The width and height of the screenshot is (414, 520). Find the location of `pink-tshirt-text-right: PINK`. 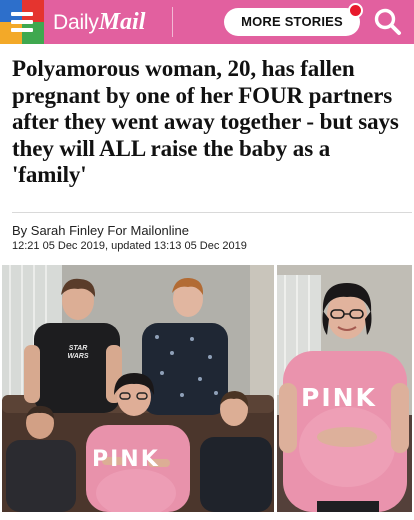

pink-tshirt-text-right: PINK is located at coordinates (339, 397).